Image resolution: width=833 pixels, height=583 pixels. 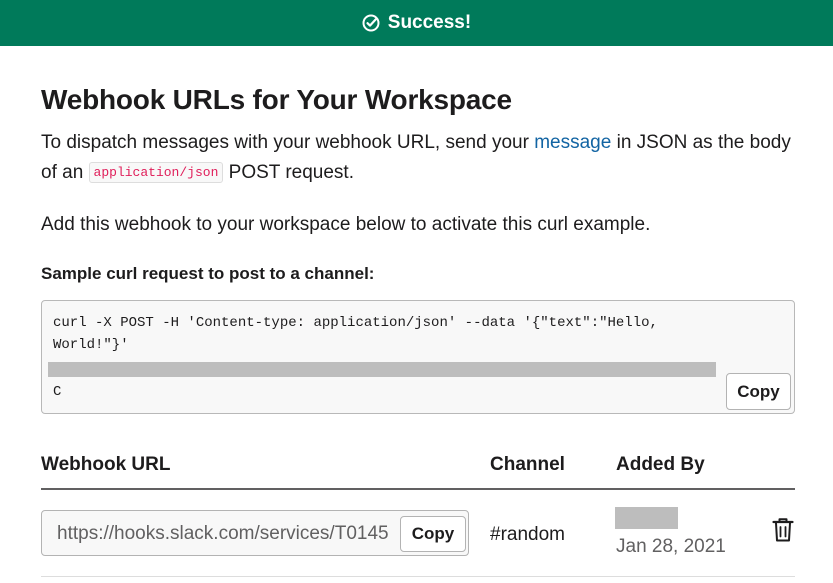 I want to click on webhook-url-text: https://hooks.slack.com/services/T0145, so click(x=223, y=534).